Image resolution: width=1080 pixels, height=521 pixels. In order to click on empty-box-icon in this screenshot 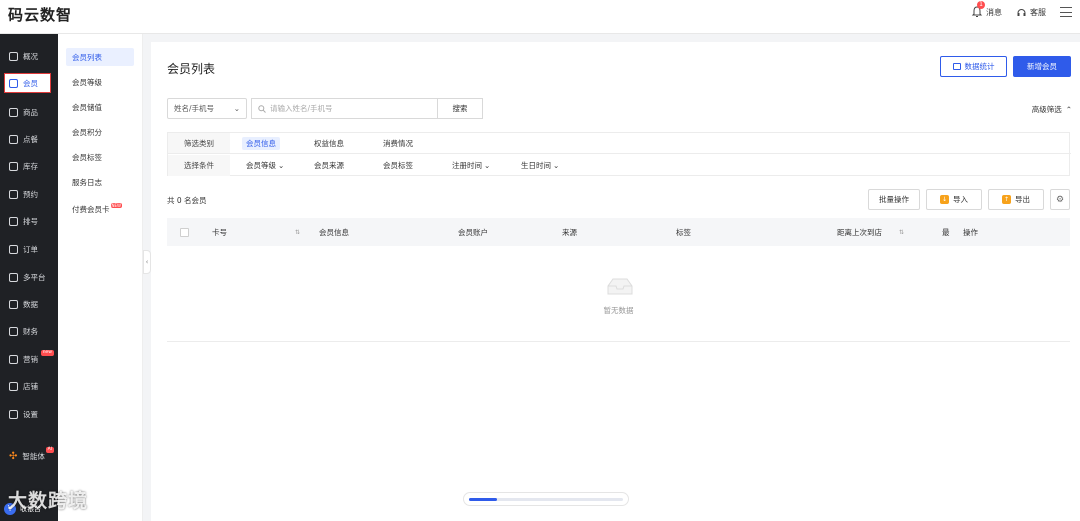, I will do `click(620, 286)`.